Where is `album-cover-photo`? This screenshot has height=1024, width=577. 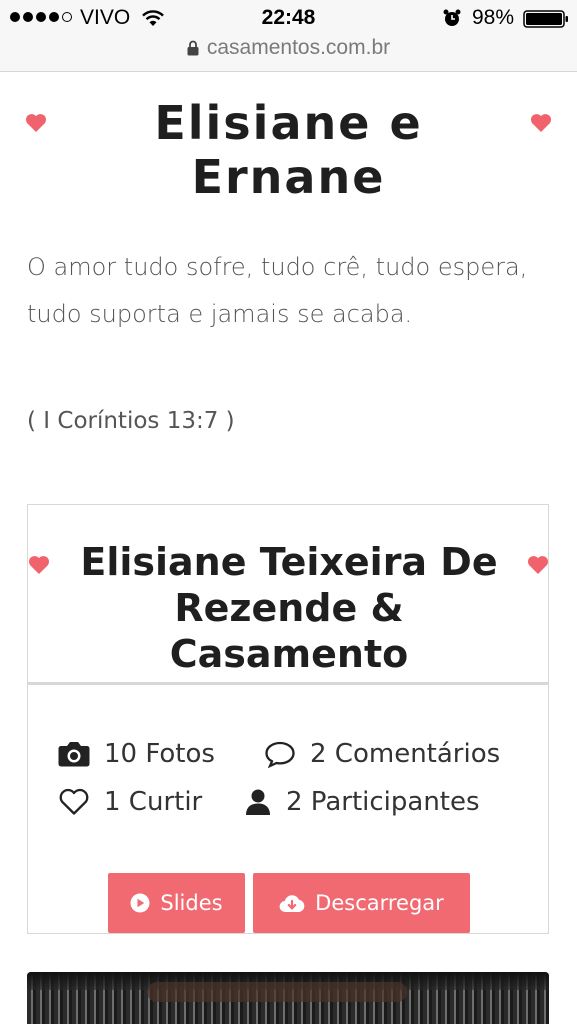 album-cover-photo is located at coordinates (288, 998).